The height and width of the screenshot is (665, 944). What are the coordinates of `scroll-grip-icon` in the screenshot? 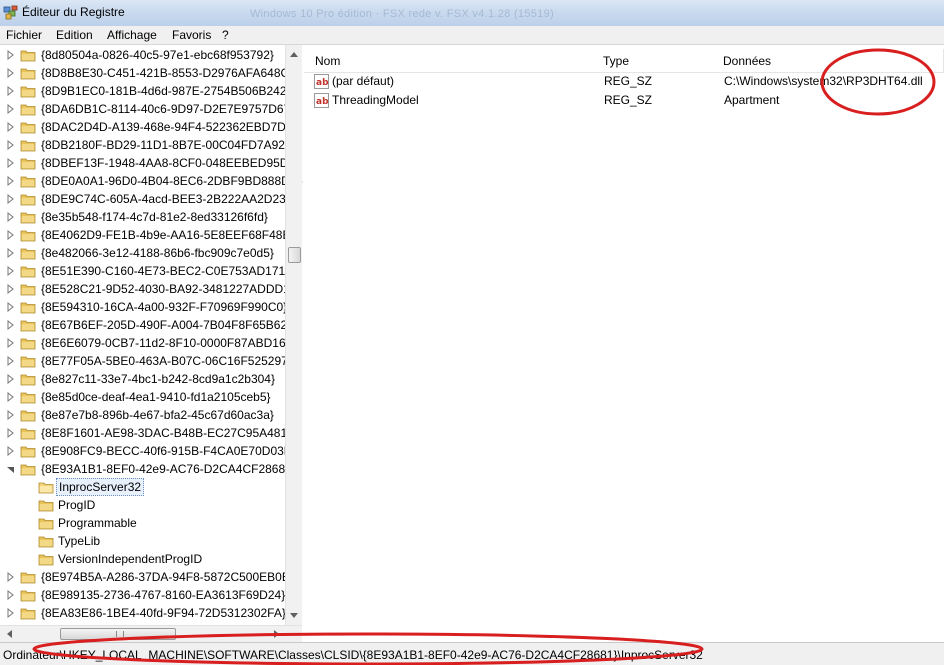 It's located at (120, 634).